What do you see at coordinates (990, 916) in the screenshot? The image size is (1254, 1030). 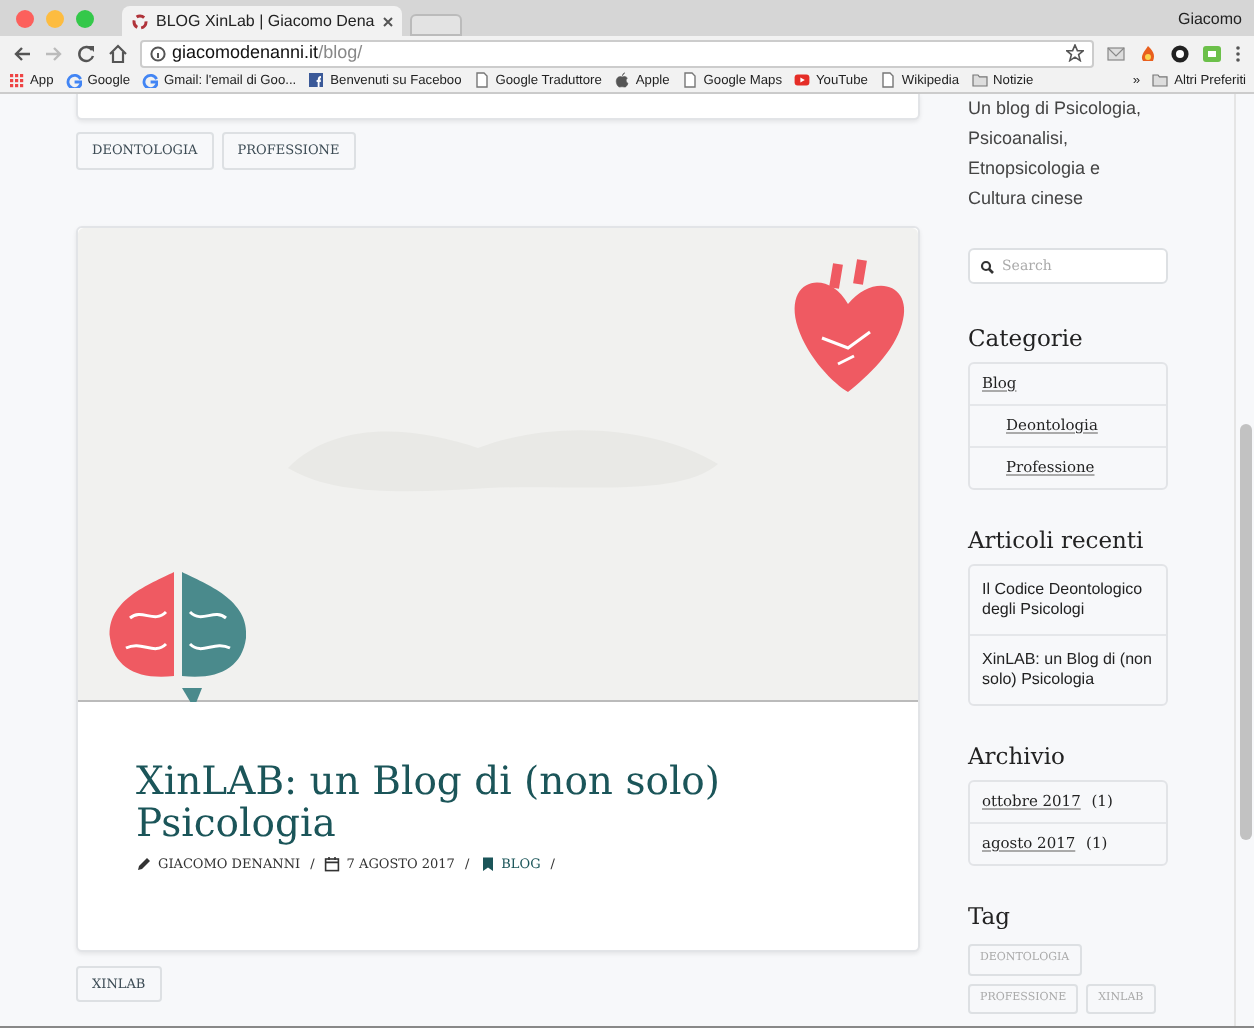 I see `widget-title: Tag` at bounding box center [990, 916].